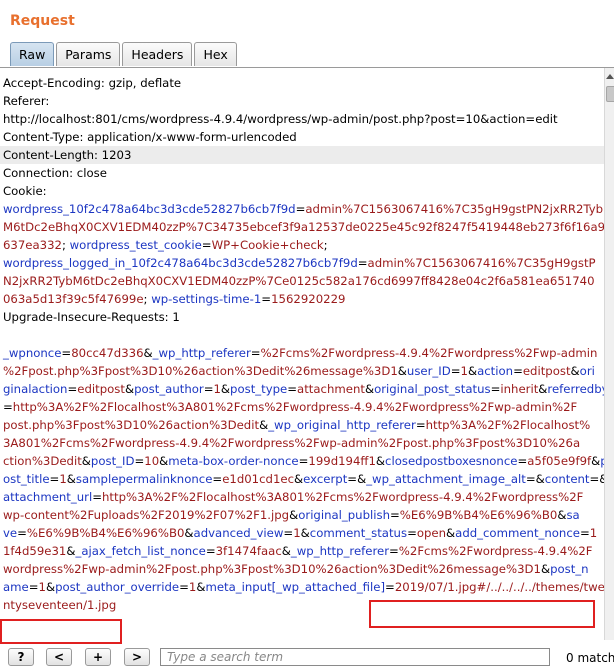 The width and height of the screenshot is (614, 666). What do you see at coordinates (238, 533) in the screenshot?
I see `param-name: advanced_view` at bounding box center [238, 533].